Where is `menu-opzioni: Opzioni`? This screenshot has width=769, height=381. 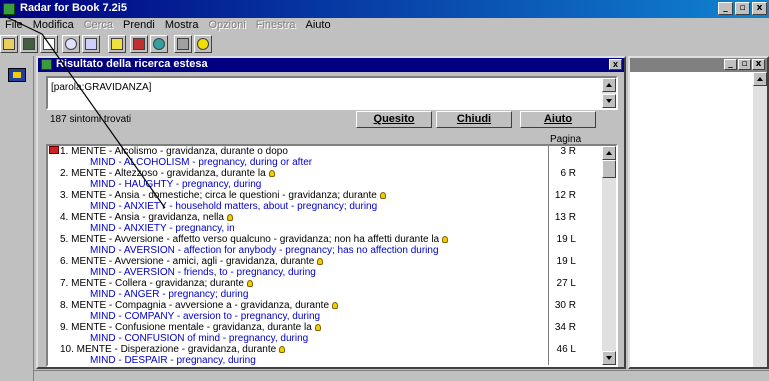 menu-opzioni: Opzioni is located at coordinates (227, 25).